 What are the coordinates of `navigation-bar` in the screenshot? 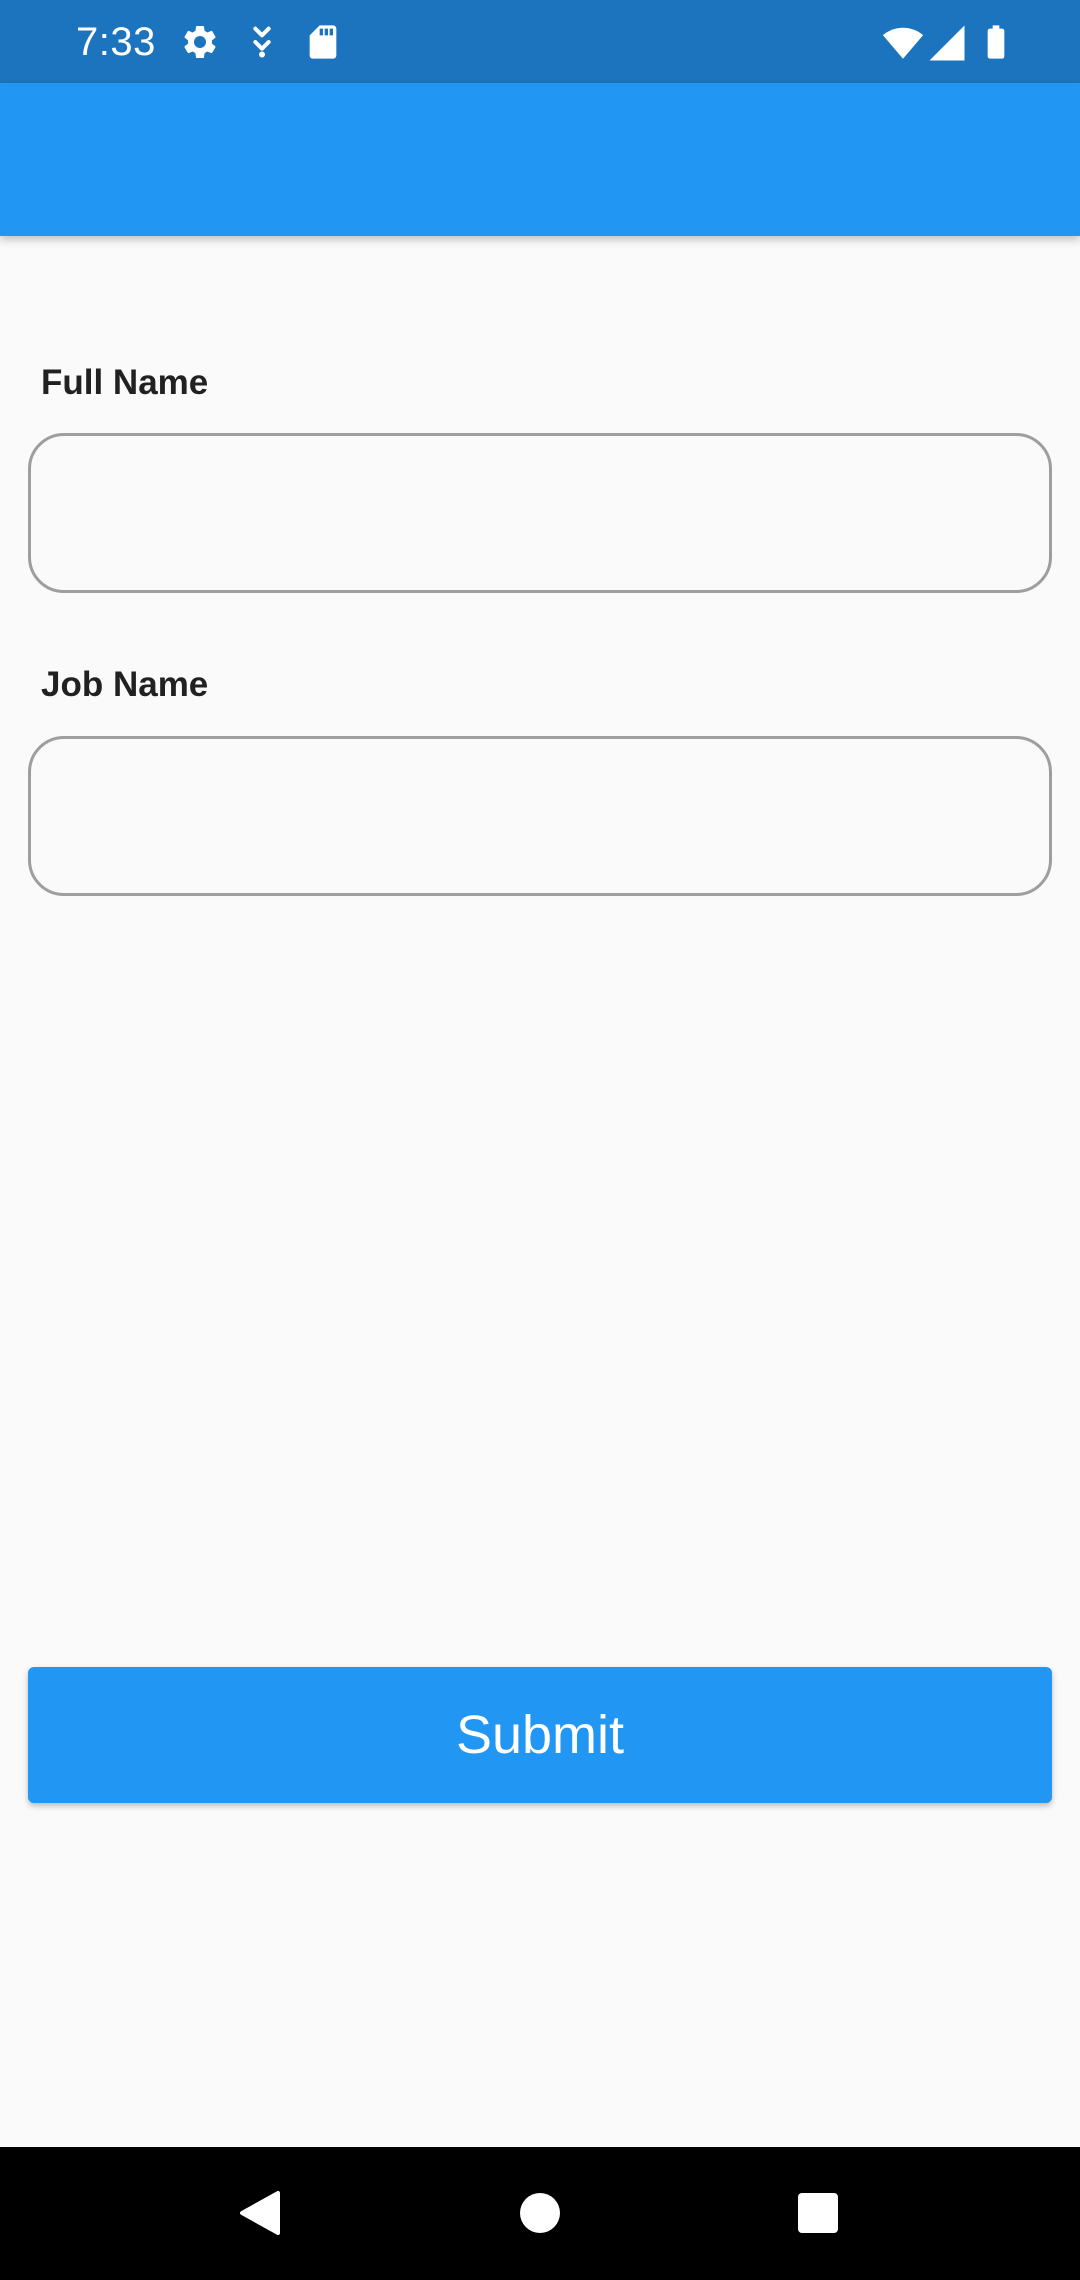 It's located at (540, 2213).